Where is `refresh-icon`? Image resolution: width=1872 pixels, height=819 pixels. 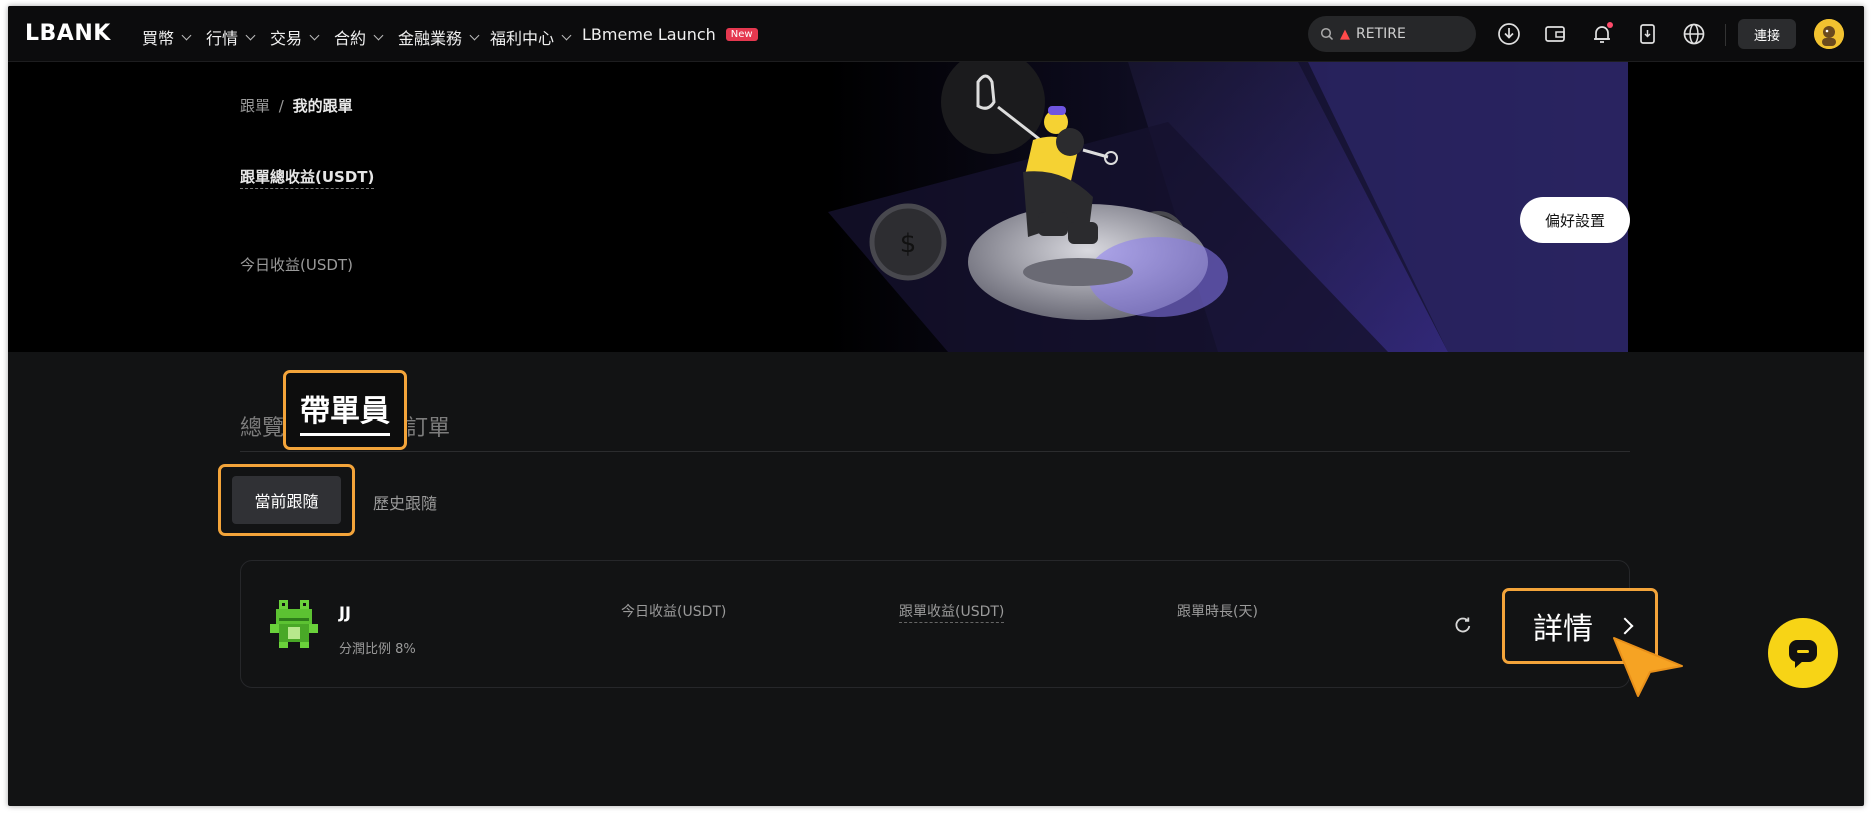 refresh-icon is located at coordinates (1463, 625).